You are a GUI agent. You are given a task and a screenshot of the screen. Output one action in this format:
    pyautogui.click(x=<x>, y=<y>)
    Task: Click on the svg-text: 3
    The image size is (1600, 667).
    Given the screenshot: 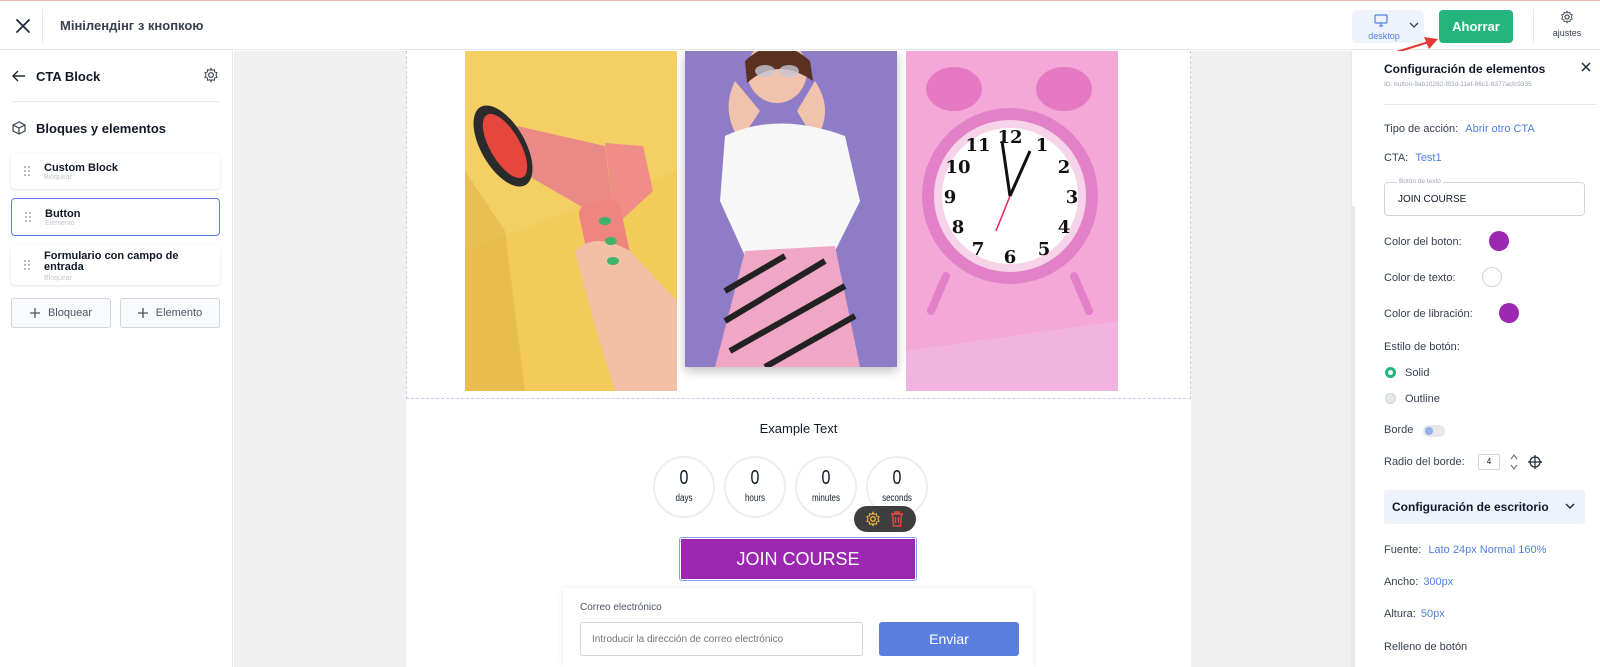 What is the action you would take?
    pyautogui.click(x=1072, y=197)
    